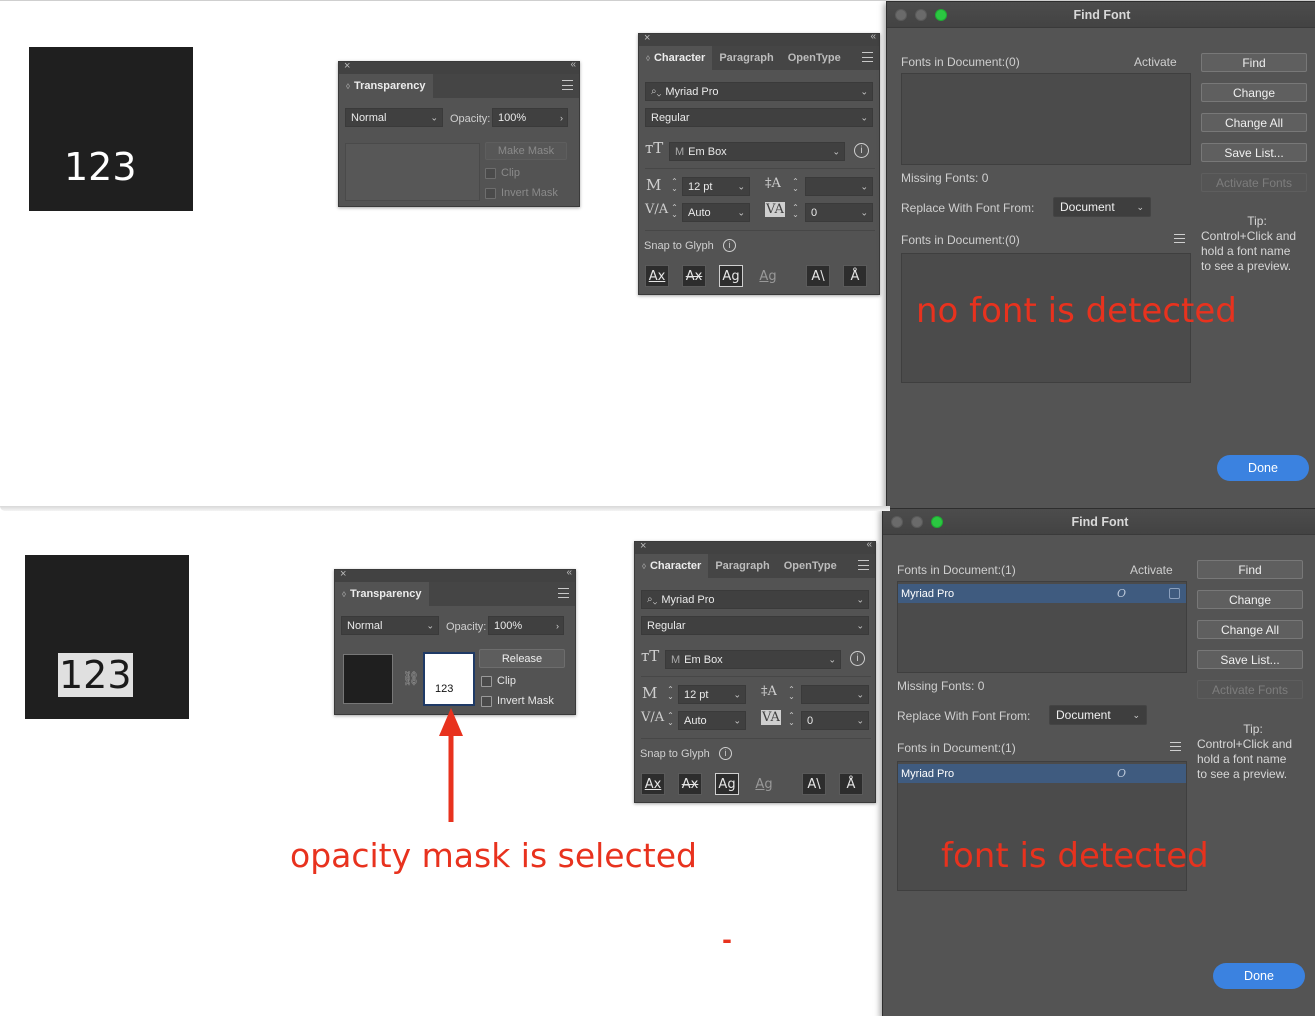  Describe the element at coordinates (1042, 627) in the screenshot. I see `document-fonts-list: Myriad Pro O` at that location.